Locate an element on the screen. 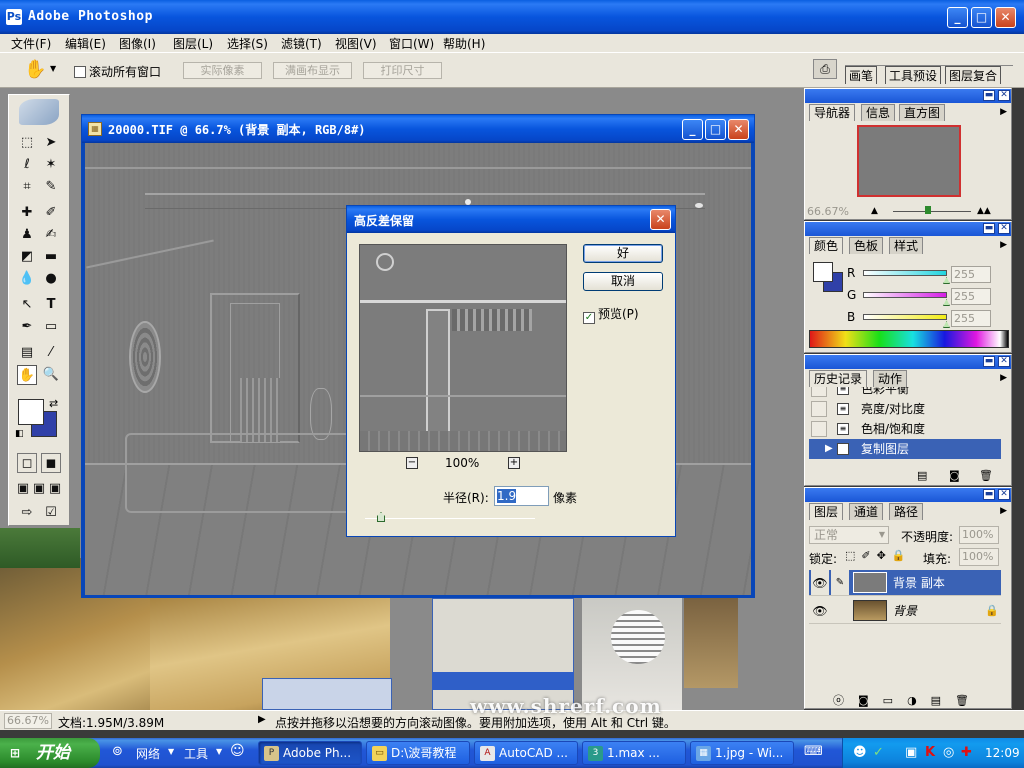  navigator-zoom-out-icon: ▲ is located at coordinates (874, 211).